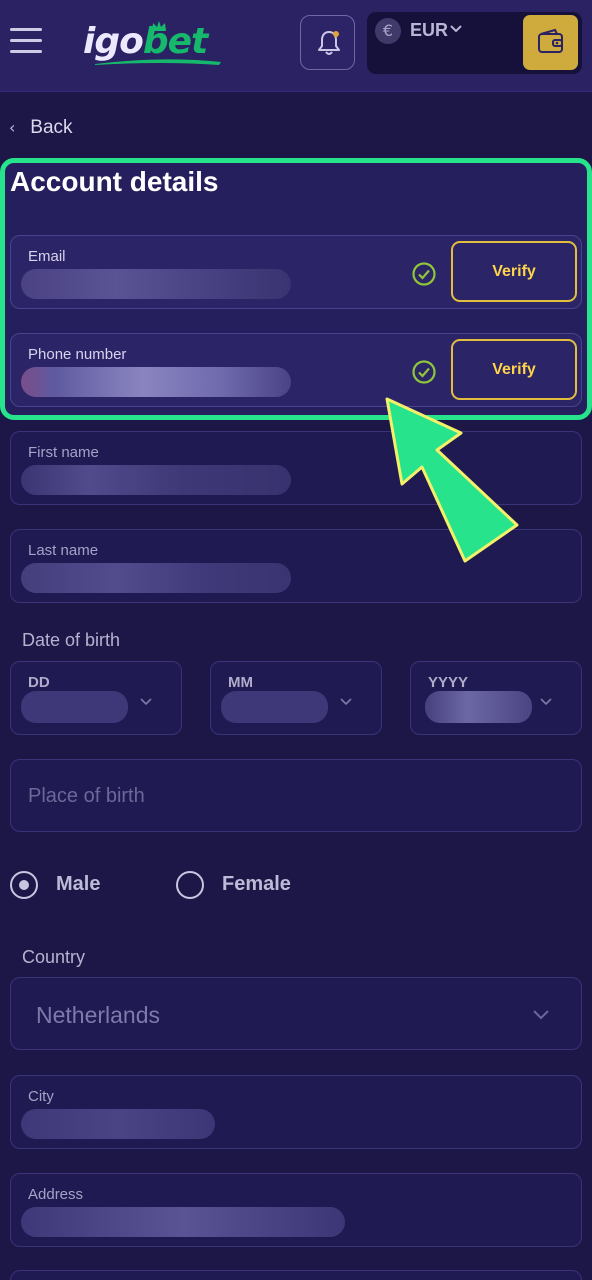 Image resolution: width=592 pixels, height=1280 pixels. Describe the element at coordinates (296, 46) in the screenshot. I see `app-header: igobet € EUR` at that location.